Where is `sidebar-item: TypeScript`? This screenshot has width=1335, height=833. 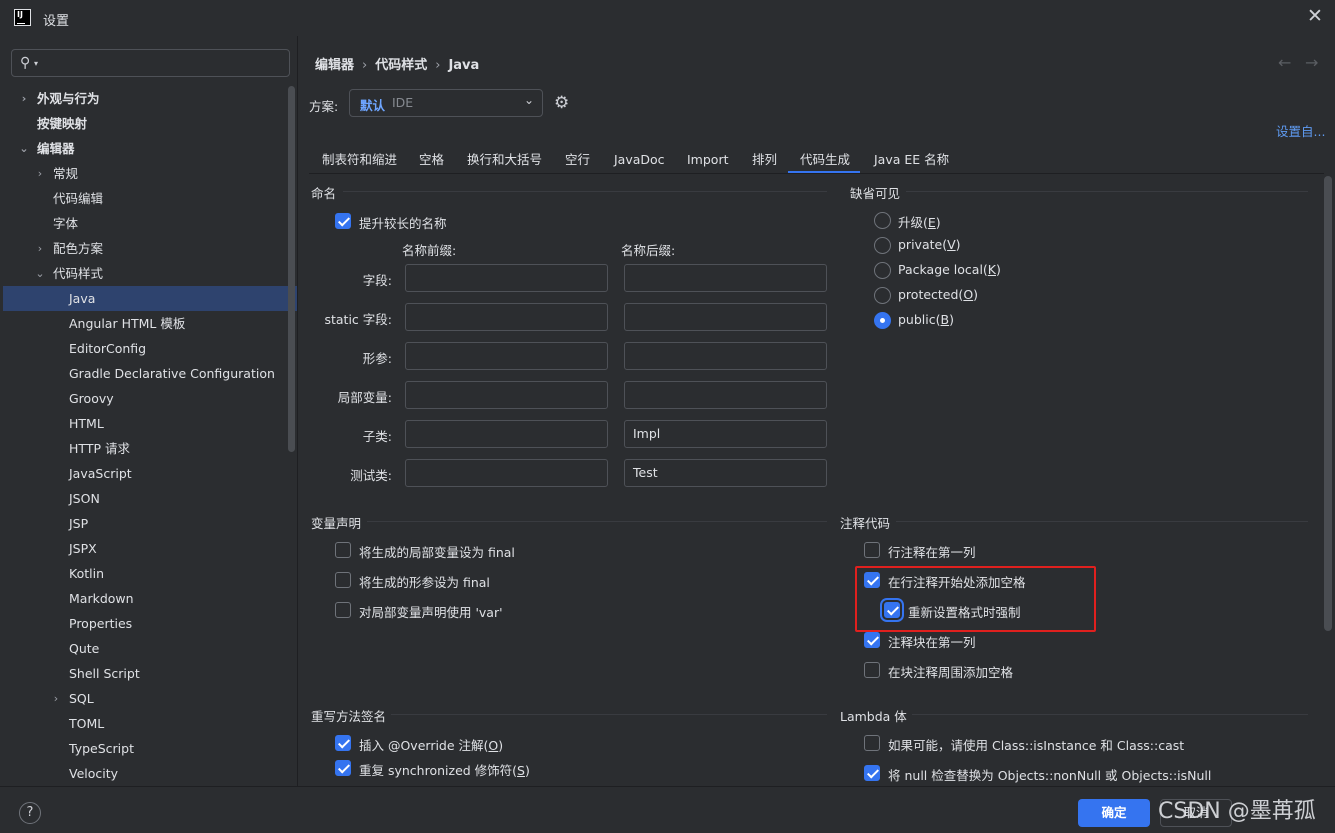
sidebar-item: TypeScript is located at coordinates (150, 748).